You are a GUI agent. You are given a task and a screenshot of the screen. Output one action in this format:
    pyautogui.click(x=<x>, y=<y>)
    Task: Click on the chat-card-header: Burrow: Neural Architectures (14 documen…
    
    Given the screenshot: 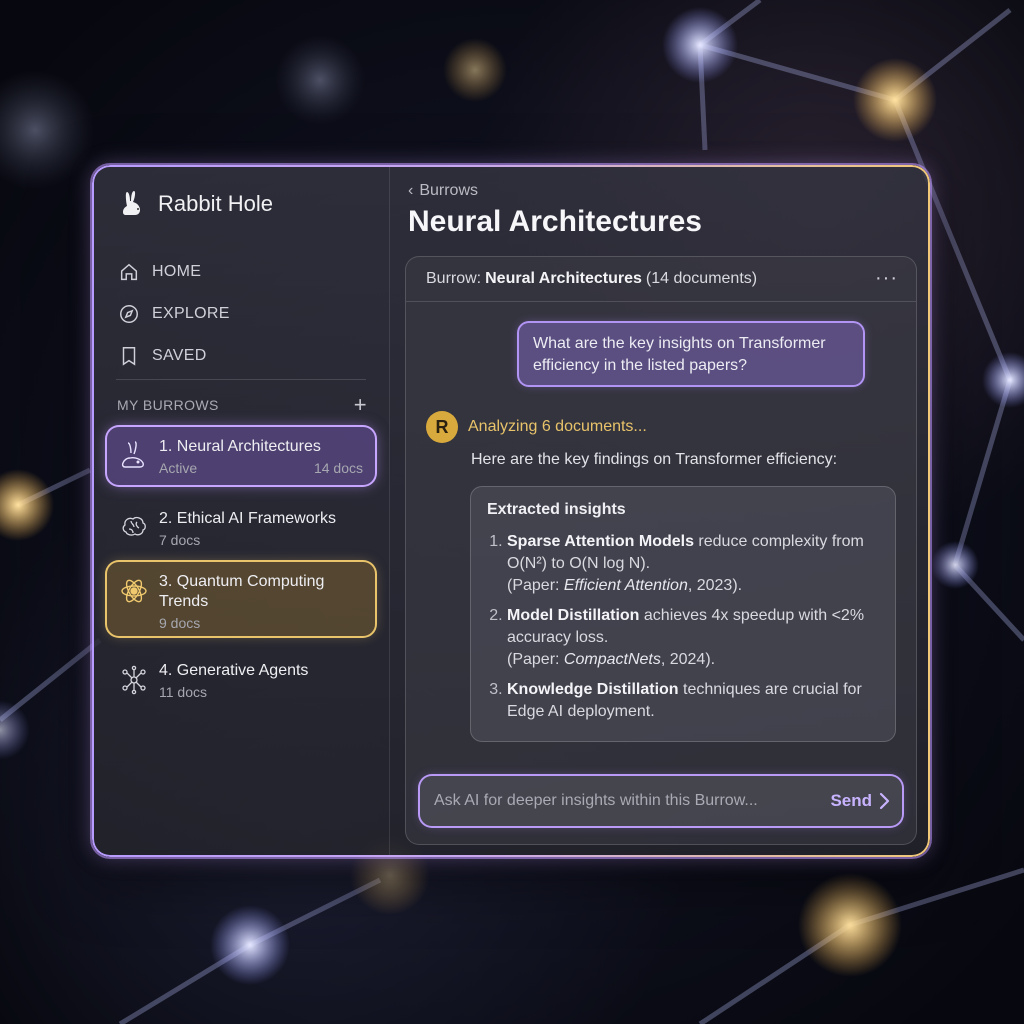 What is the action you would take?
    pyautogui.click(x=661, y=279)
    